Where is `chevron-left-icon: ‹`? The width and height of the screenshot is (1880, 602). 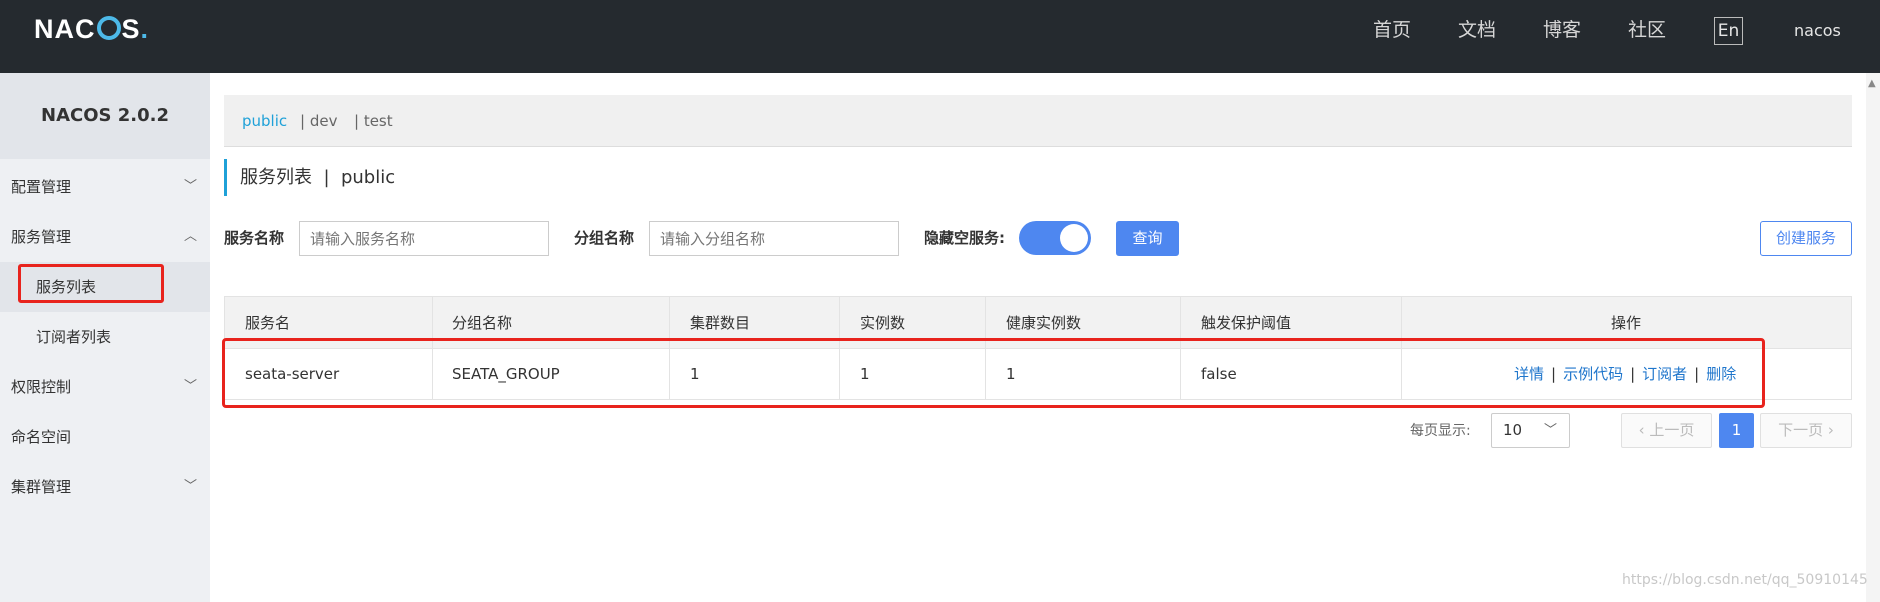 chevron-left-icon: ‹ is located at coordinates (1644, 430).